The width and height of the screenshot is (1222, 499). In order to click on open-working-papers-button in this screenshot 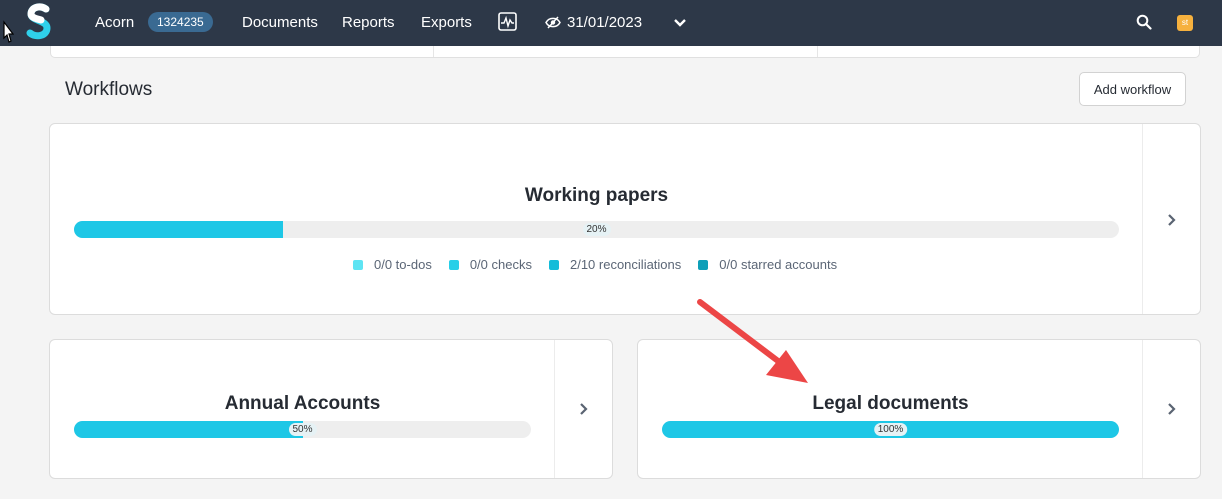, I will do `click(1171, 219)`.